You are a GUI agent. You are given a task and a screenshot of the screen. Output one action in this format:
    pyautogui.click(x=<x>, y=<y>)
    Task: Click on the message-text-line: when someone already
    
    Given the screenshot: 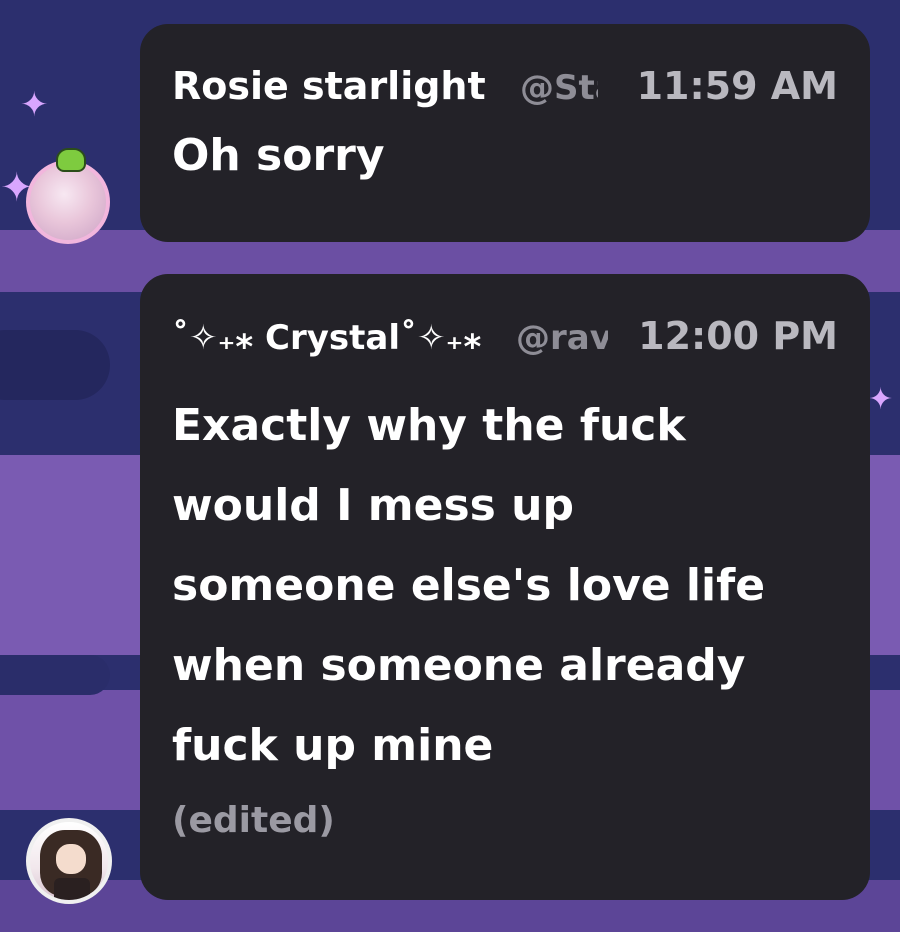 What is the action you would take?
    pyautogui.click(x=459, y=665)
    